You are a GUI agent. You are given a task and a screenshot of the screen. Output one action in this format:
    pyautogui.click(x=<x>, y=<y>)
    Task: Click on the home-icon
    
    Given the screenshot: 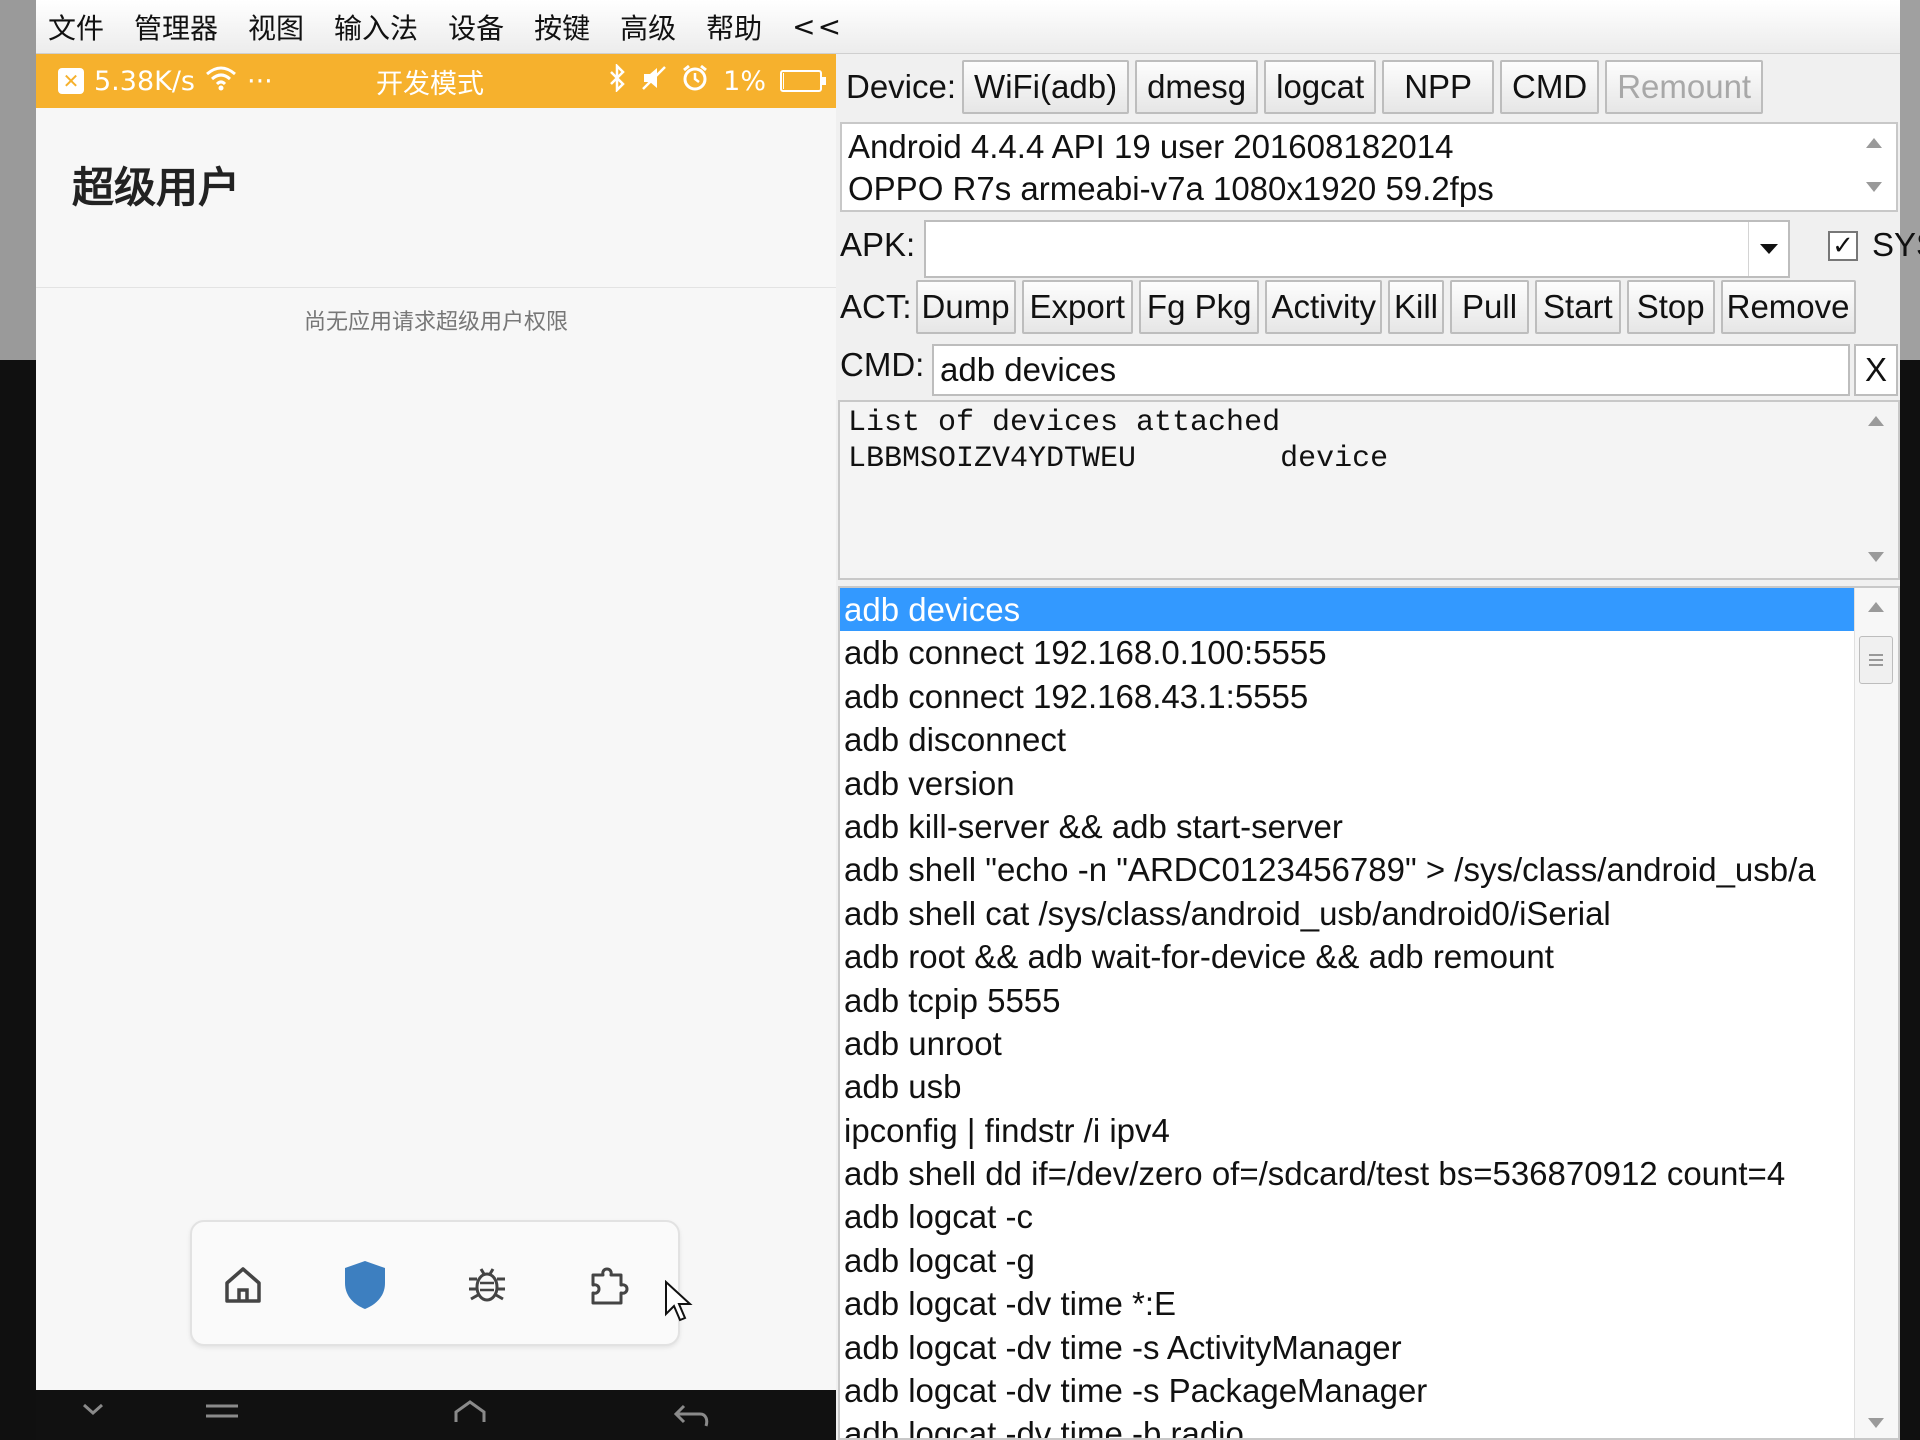 What is the action you would take?
    pyautogui.click(x=243, y=1285)
    